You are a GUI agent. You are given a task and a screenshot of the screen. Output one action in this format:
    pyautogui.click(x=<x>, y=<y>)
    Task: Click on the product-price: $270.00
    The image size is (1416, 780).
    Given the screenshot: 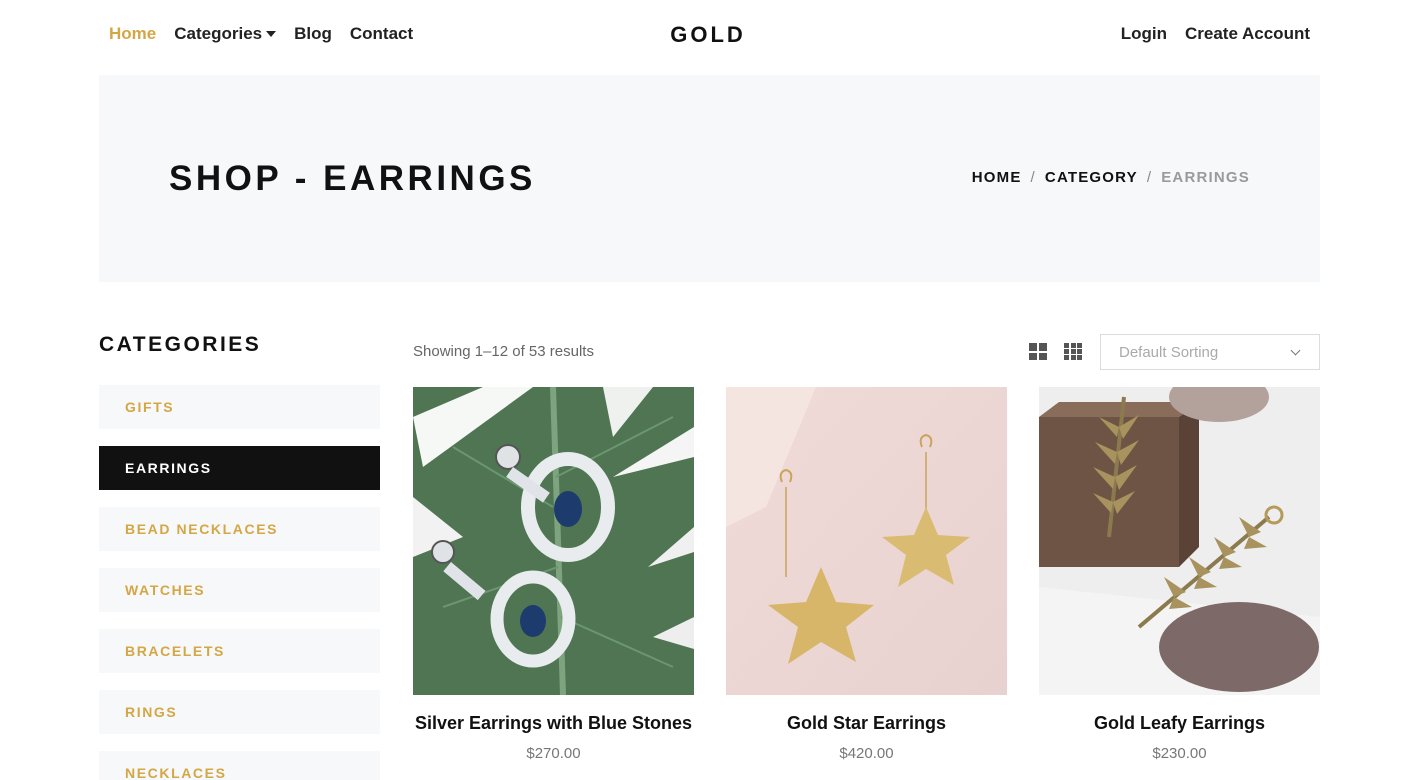 What is the action you would take?
    pyautogui.click(x=553, y=753)
    